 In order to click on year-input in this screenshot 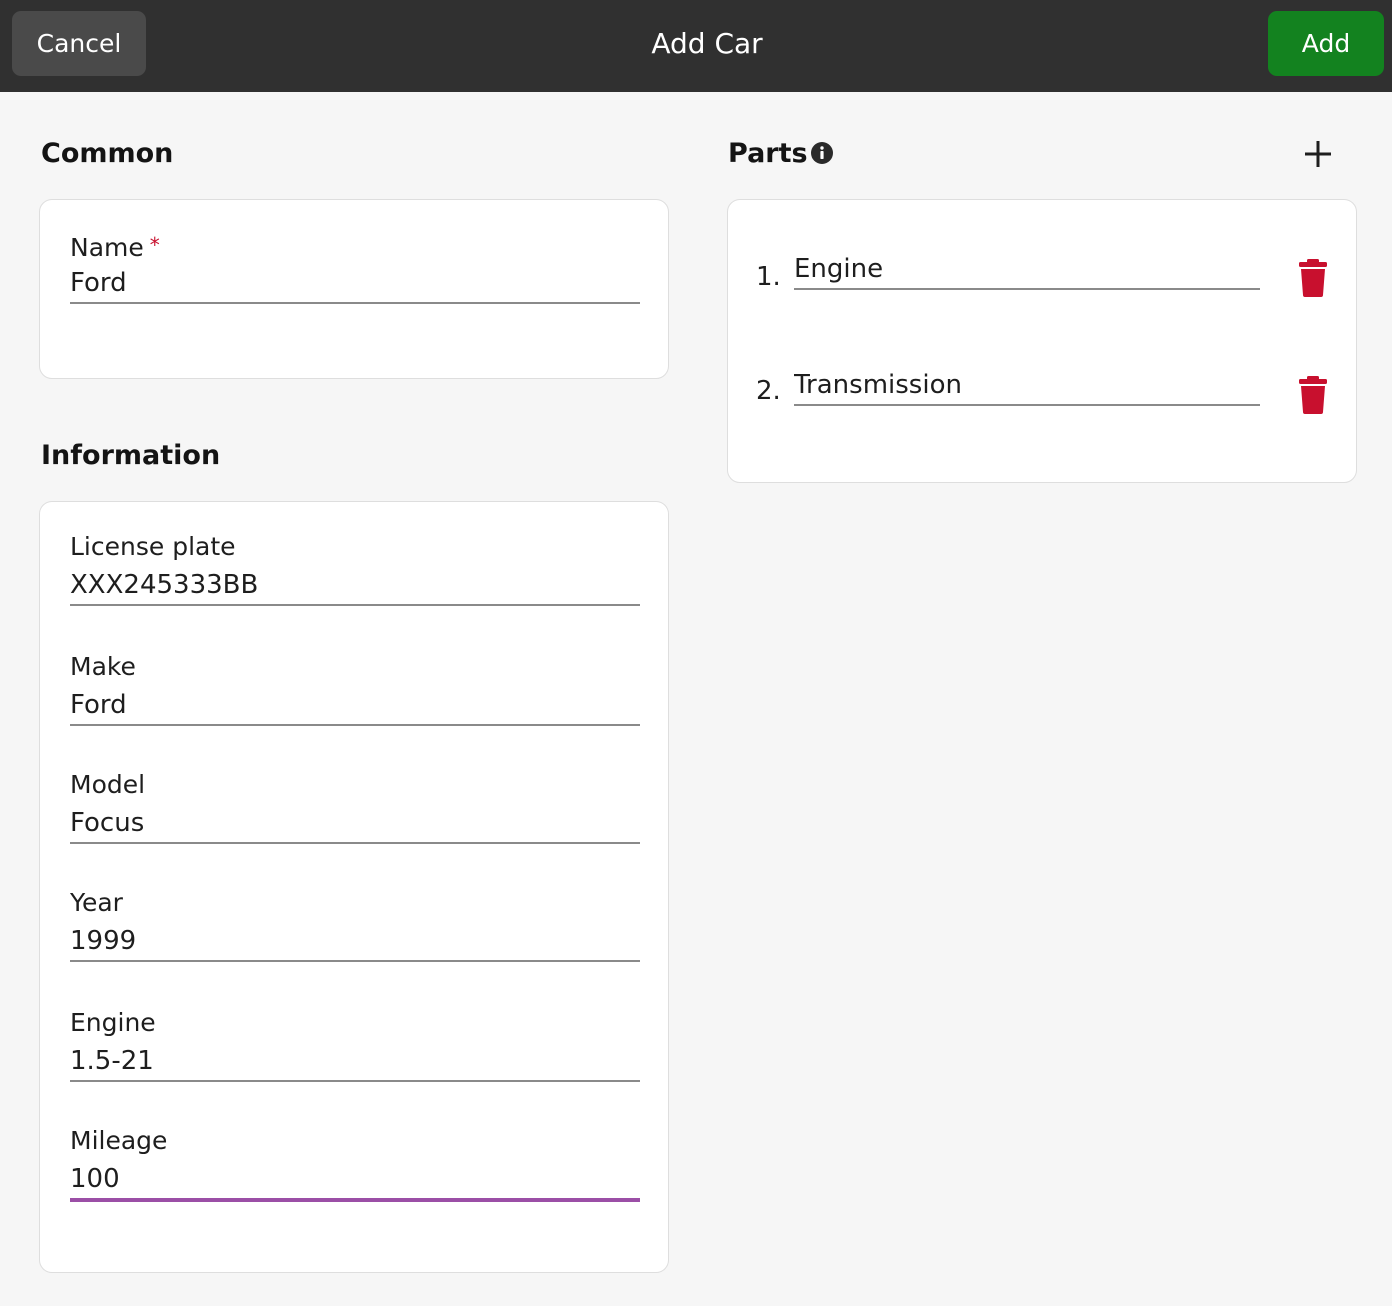, I will do `click(355, 942)`.